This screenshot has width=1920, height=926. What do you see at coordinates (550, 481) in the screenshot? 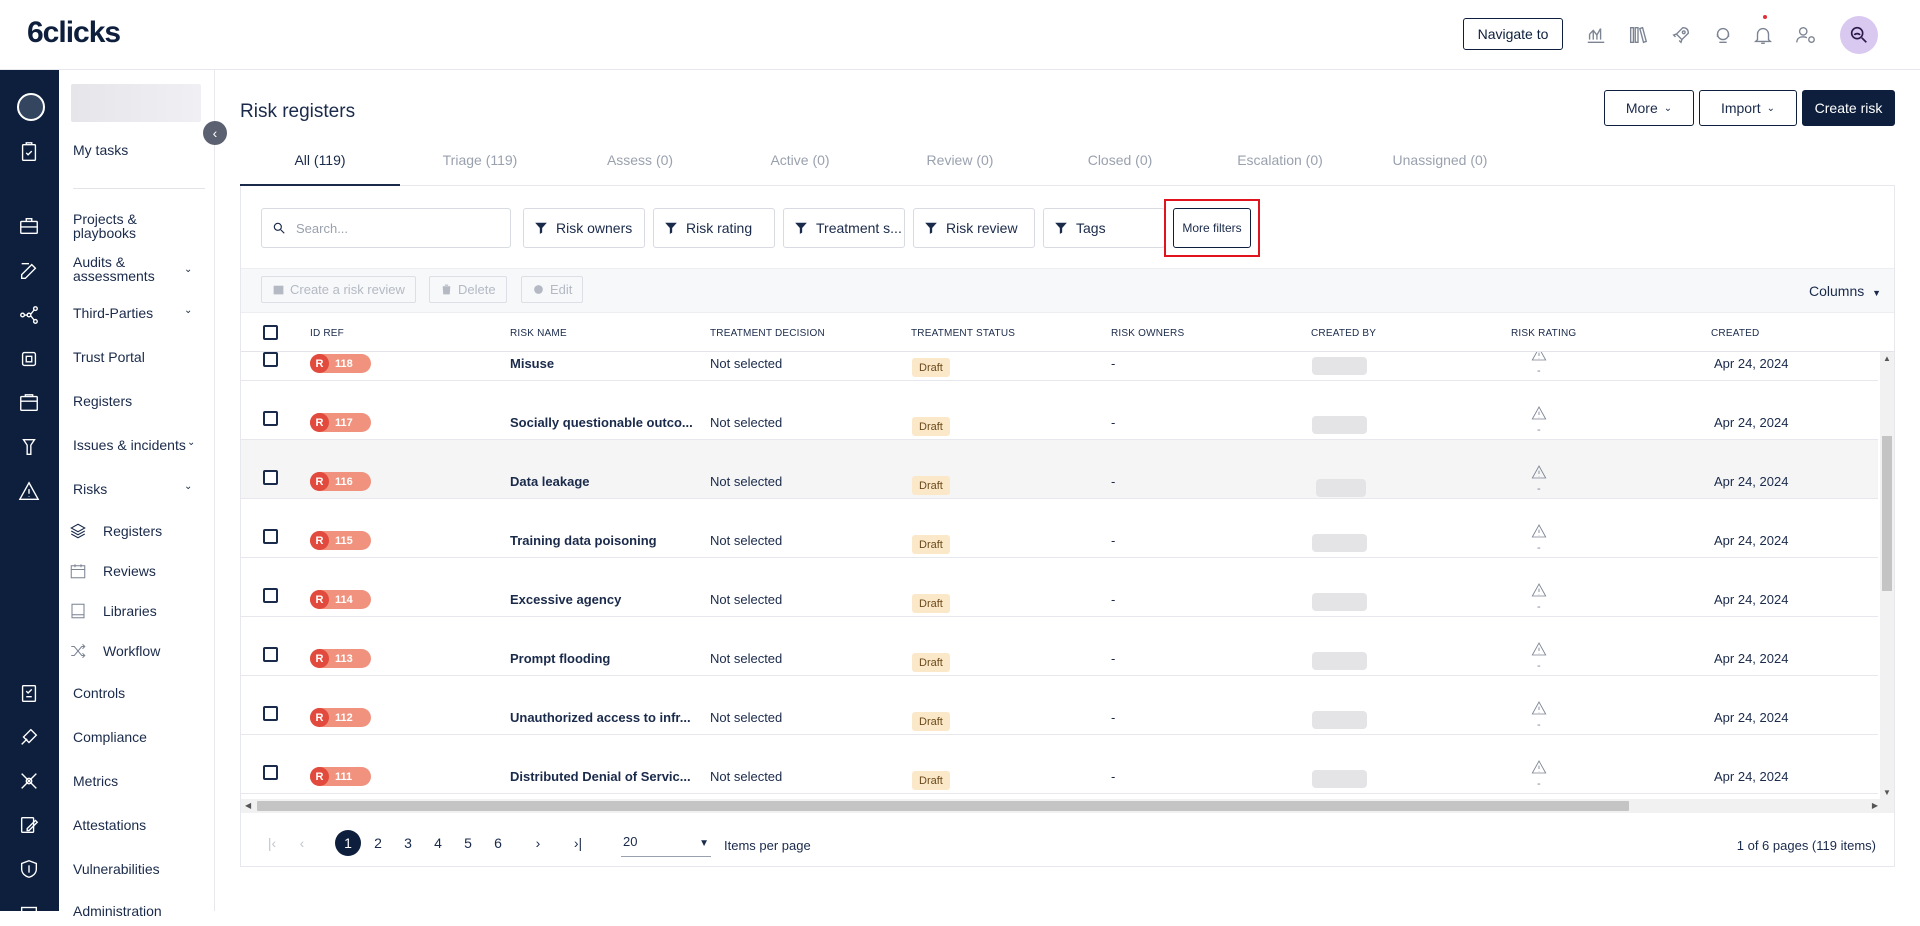
I see `risk-name: Data leakage` at bounding box center [550, 481].